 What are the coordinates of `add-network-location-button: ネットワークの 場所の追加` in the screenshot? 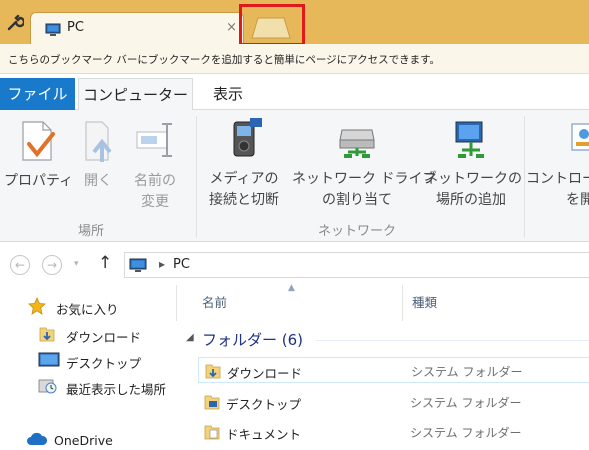 It's located at (473, 163).